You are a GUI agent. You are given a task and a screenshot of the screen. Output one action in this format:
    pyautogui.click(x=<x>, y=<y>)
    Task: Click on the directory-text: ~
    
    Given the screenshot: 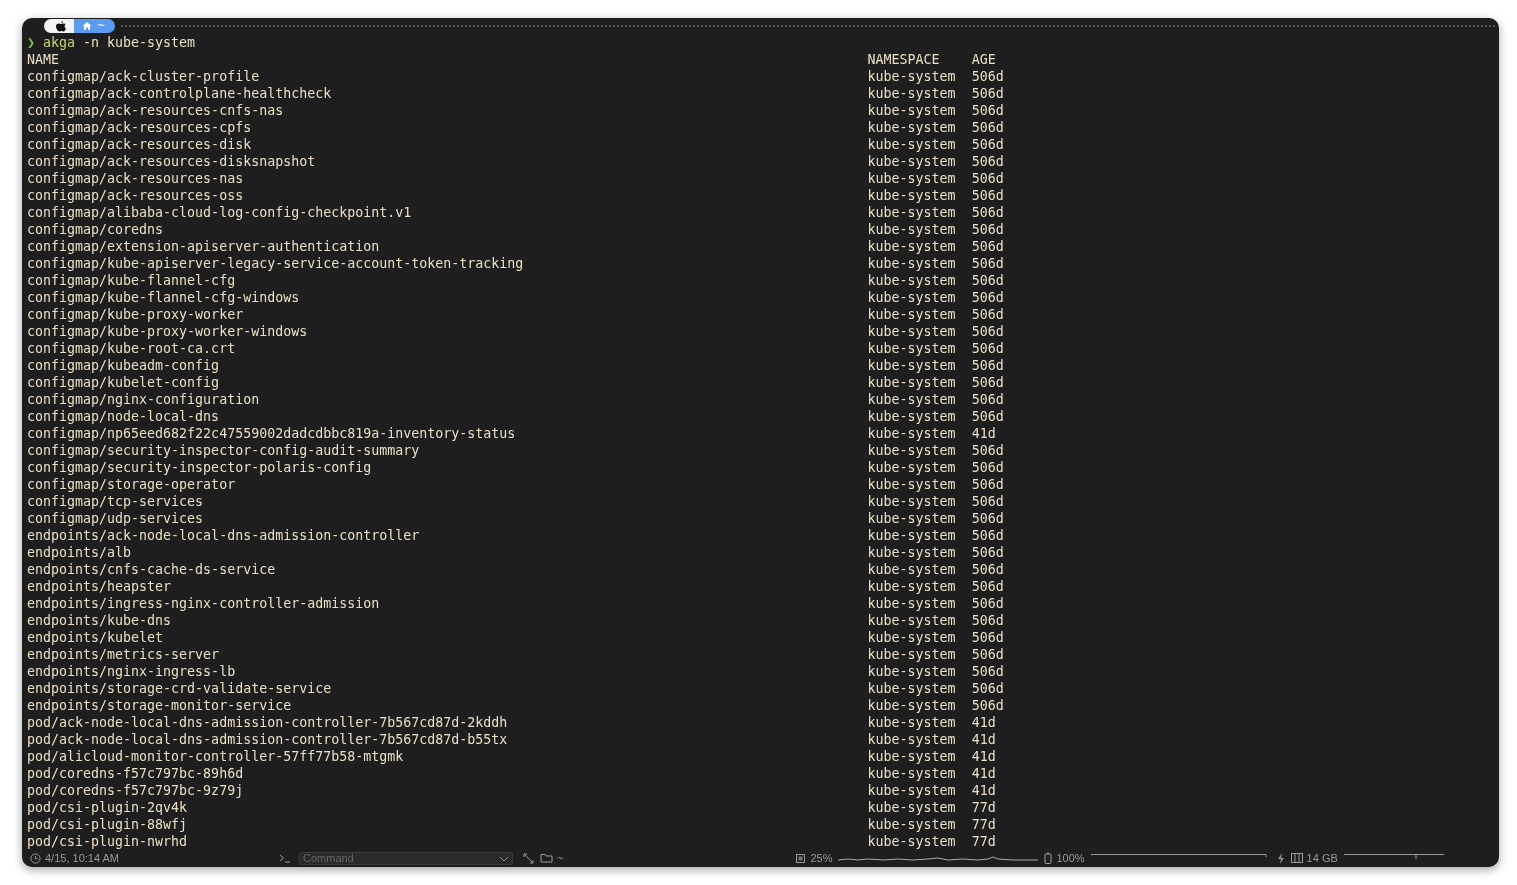 What is the action you would take?
    pyautogui.click(x=560, y=858)
    